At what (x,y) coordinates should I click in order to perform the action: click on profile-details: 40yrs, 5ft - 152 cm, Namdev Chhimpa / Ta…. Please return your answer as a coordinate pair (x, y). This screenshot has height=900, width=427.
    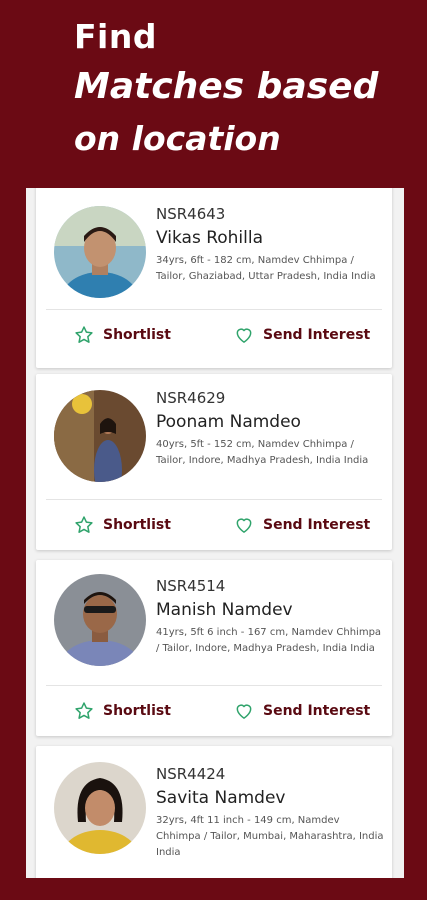
    Looking at the image, I should click on (262, 452).